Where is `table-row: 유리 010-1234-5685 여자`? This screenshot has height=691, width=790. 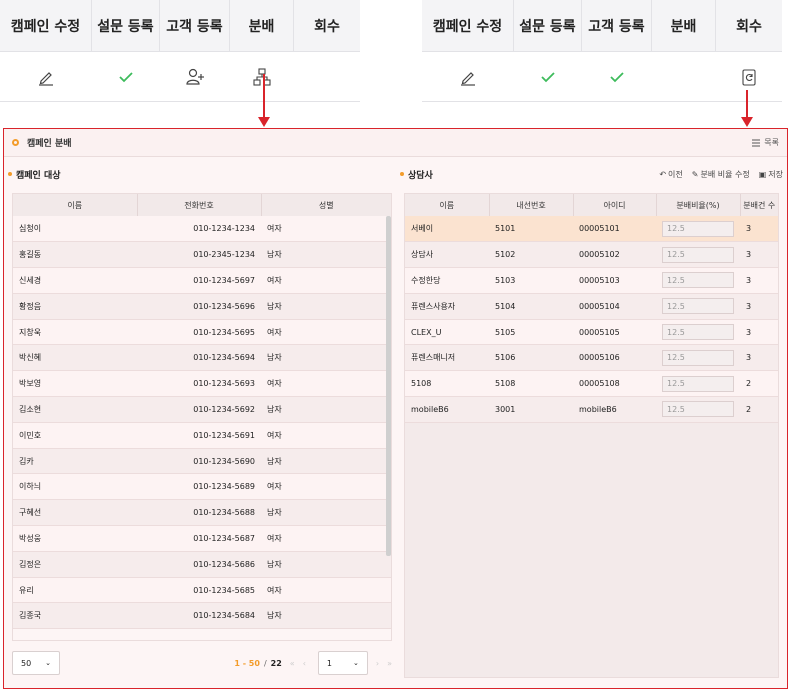
table-row: 유리 010-1234-5685 여자 is located at coordinates (202, 590).